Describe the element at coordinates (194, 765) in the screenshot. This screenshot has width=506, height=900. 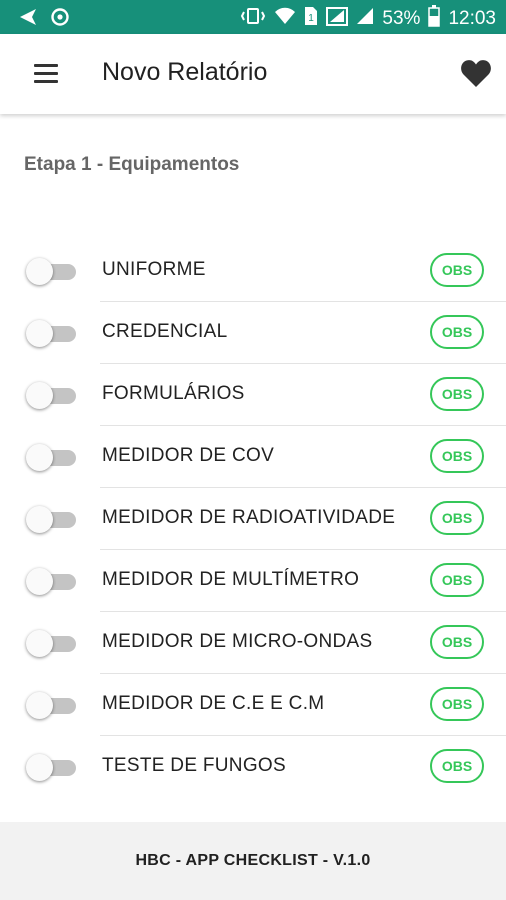
I see `item-label: TESTE DE FUNGOS` at that location.